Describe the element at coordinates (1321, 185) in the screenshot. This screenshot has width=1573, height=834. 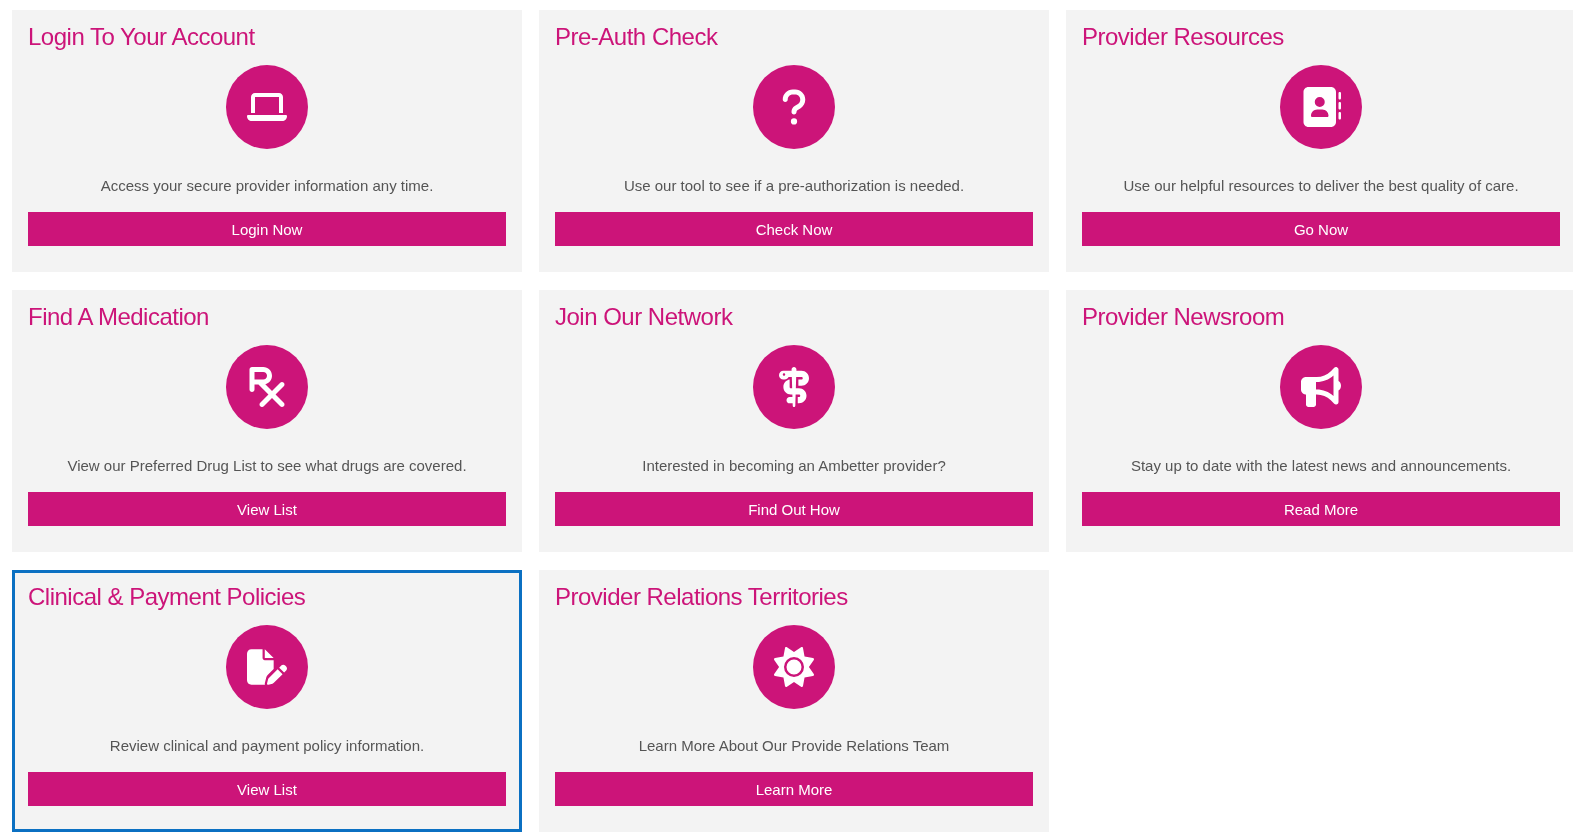
I see `card-description: Use our helpful resources to deliver the best quality of care.` at that location.